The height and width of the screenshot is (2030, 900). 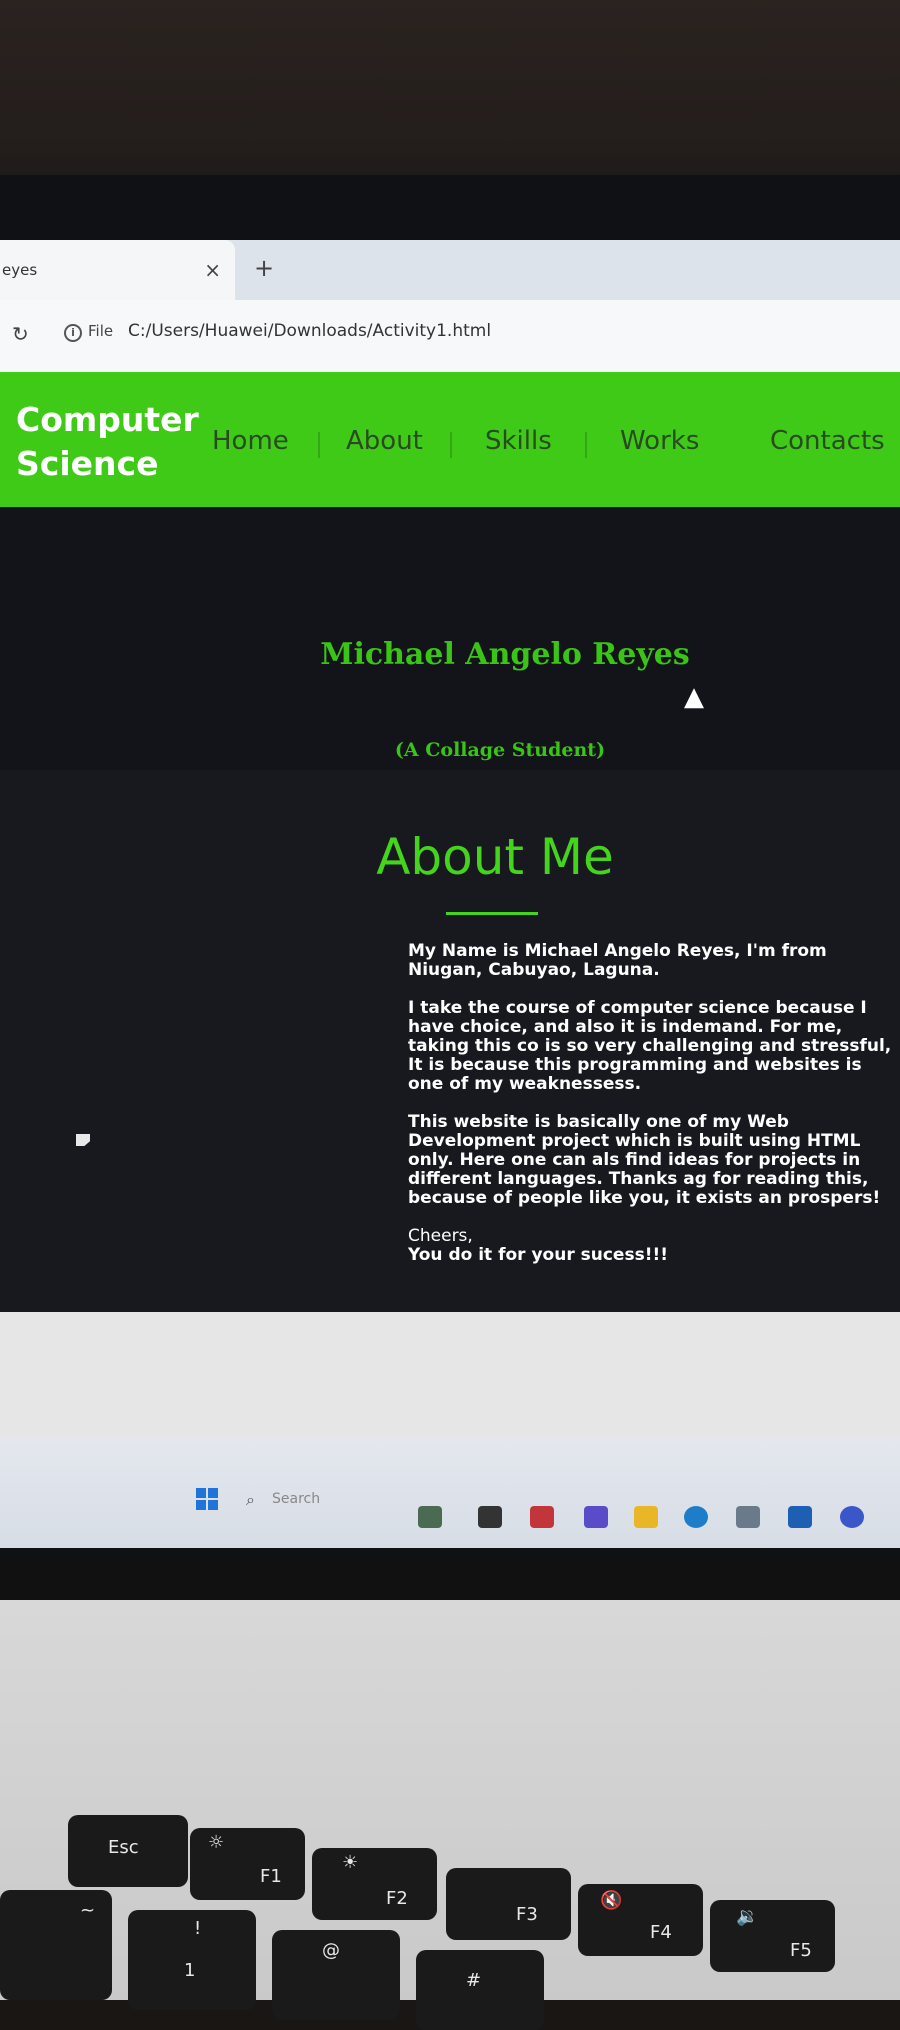 I want to click on hero-subtitle: (A Collage Student), so click(x=500, y=750).